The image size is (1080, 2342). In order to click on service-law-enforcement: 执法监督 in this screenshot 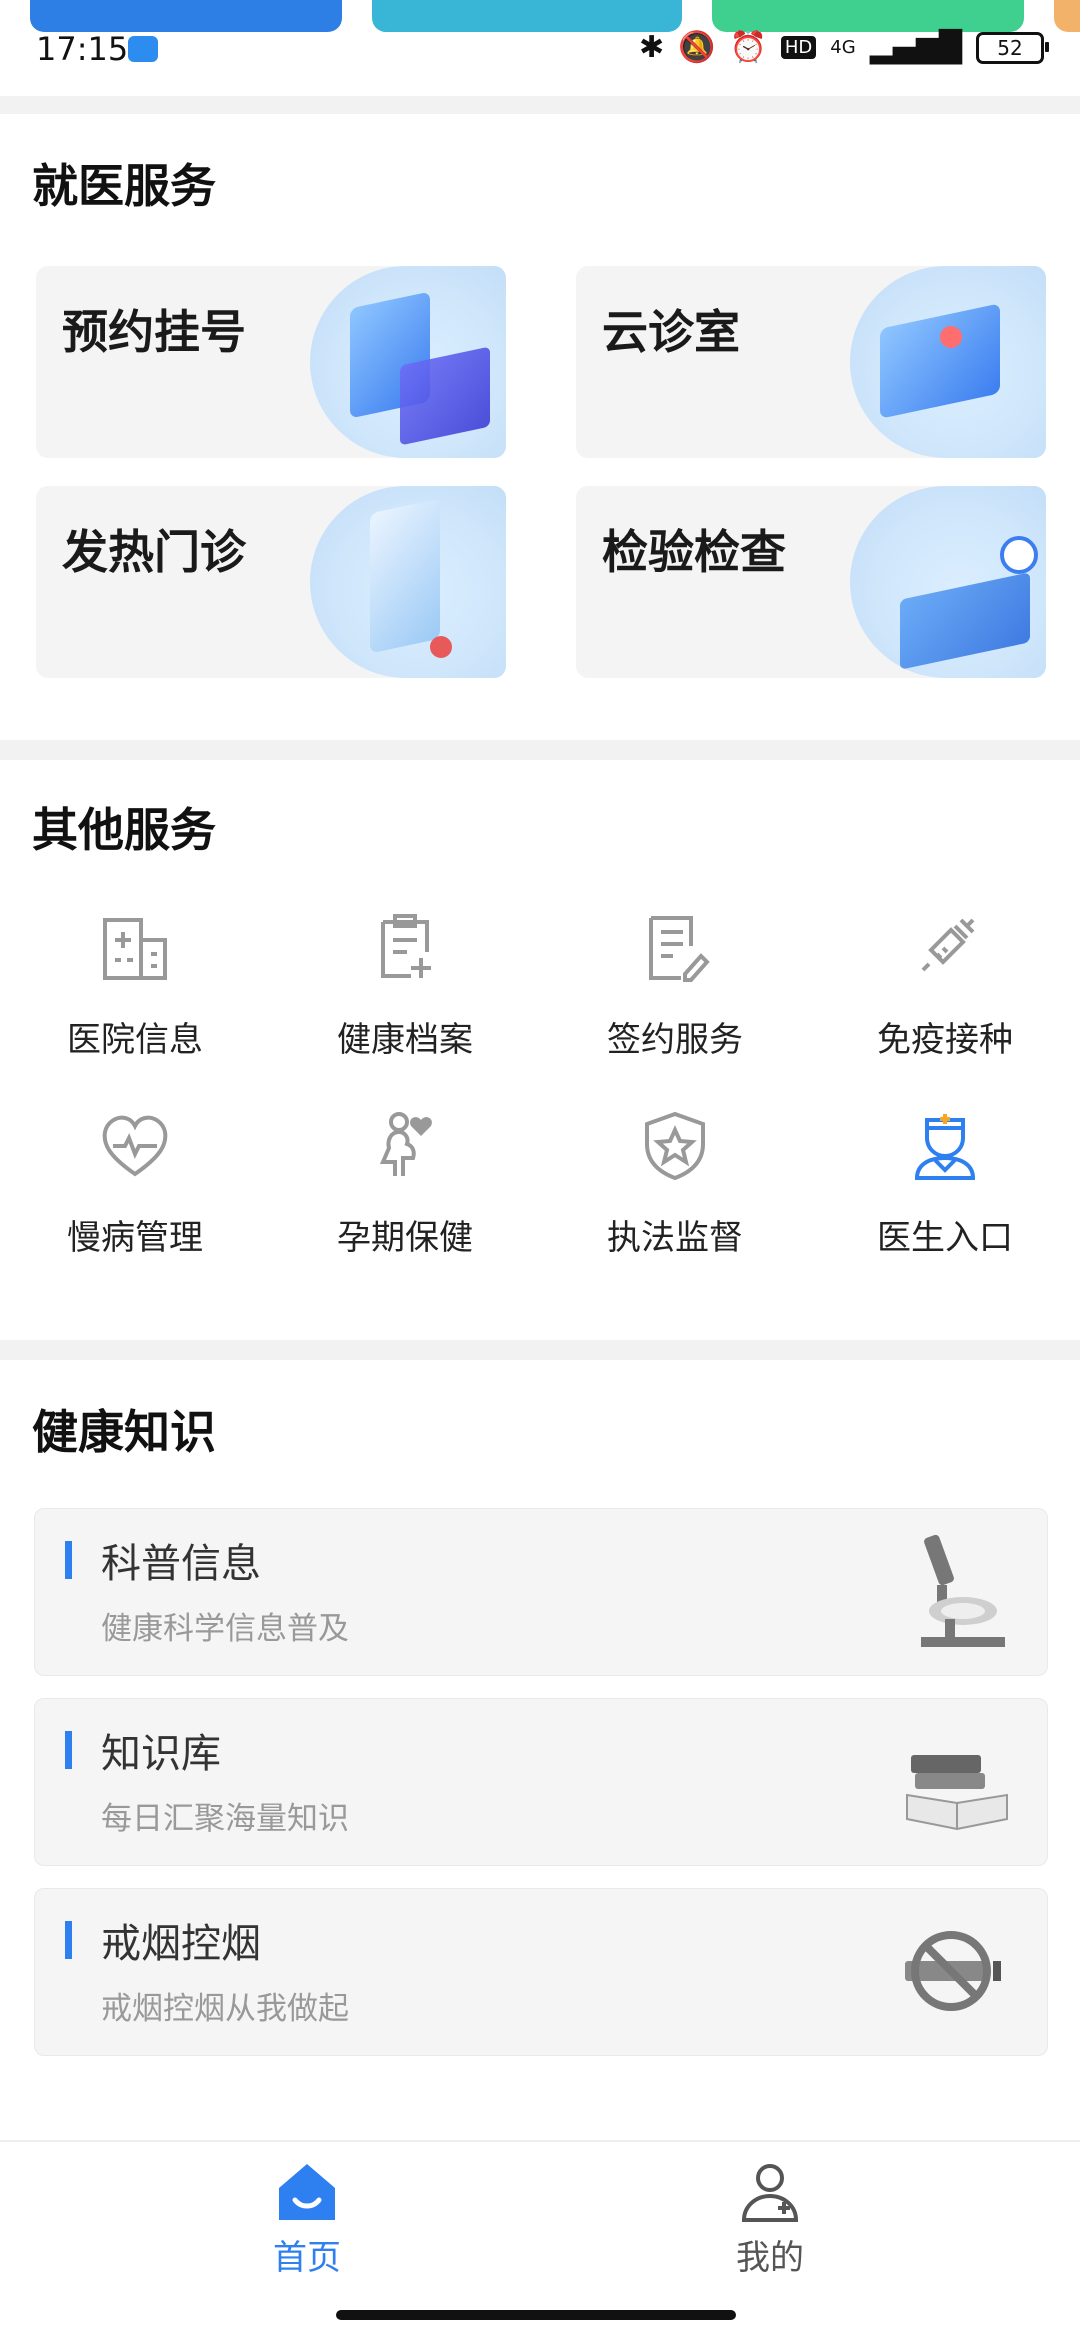, I will do `click(675, 1184)`.